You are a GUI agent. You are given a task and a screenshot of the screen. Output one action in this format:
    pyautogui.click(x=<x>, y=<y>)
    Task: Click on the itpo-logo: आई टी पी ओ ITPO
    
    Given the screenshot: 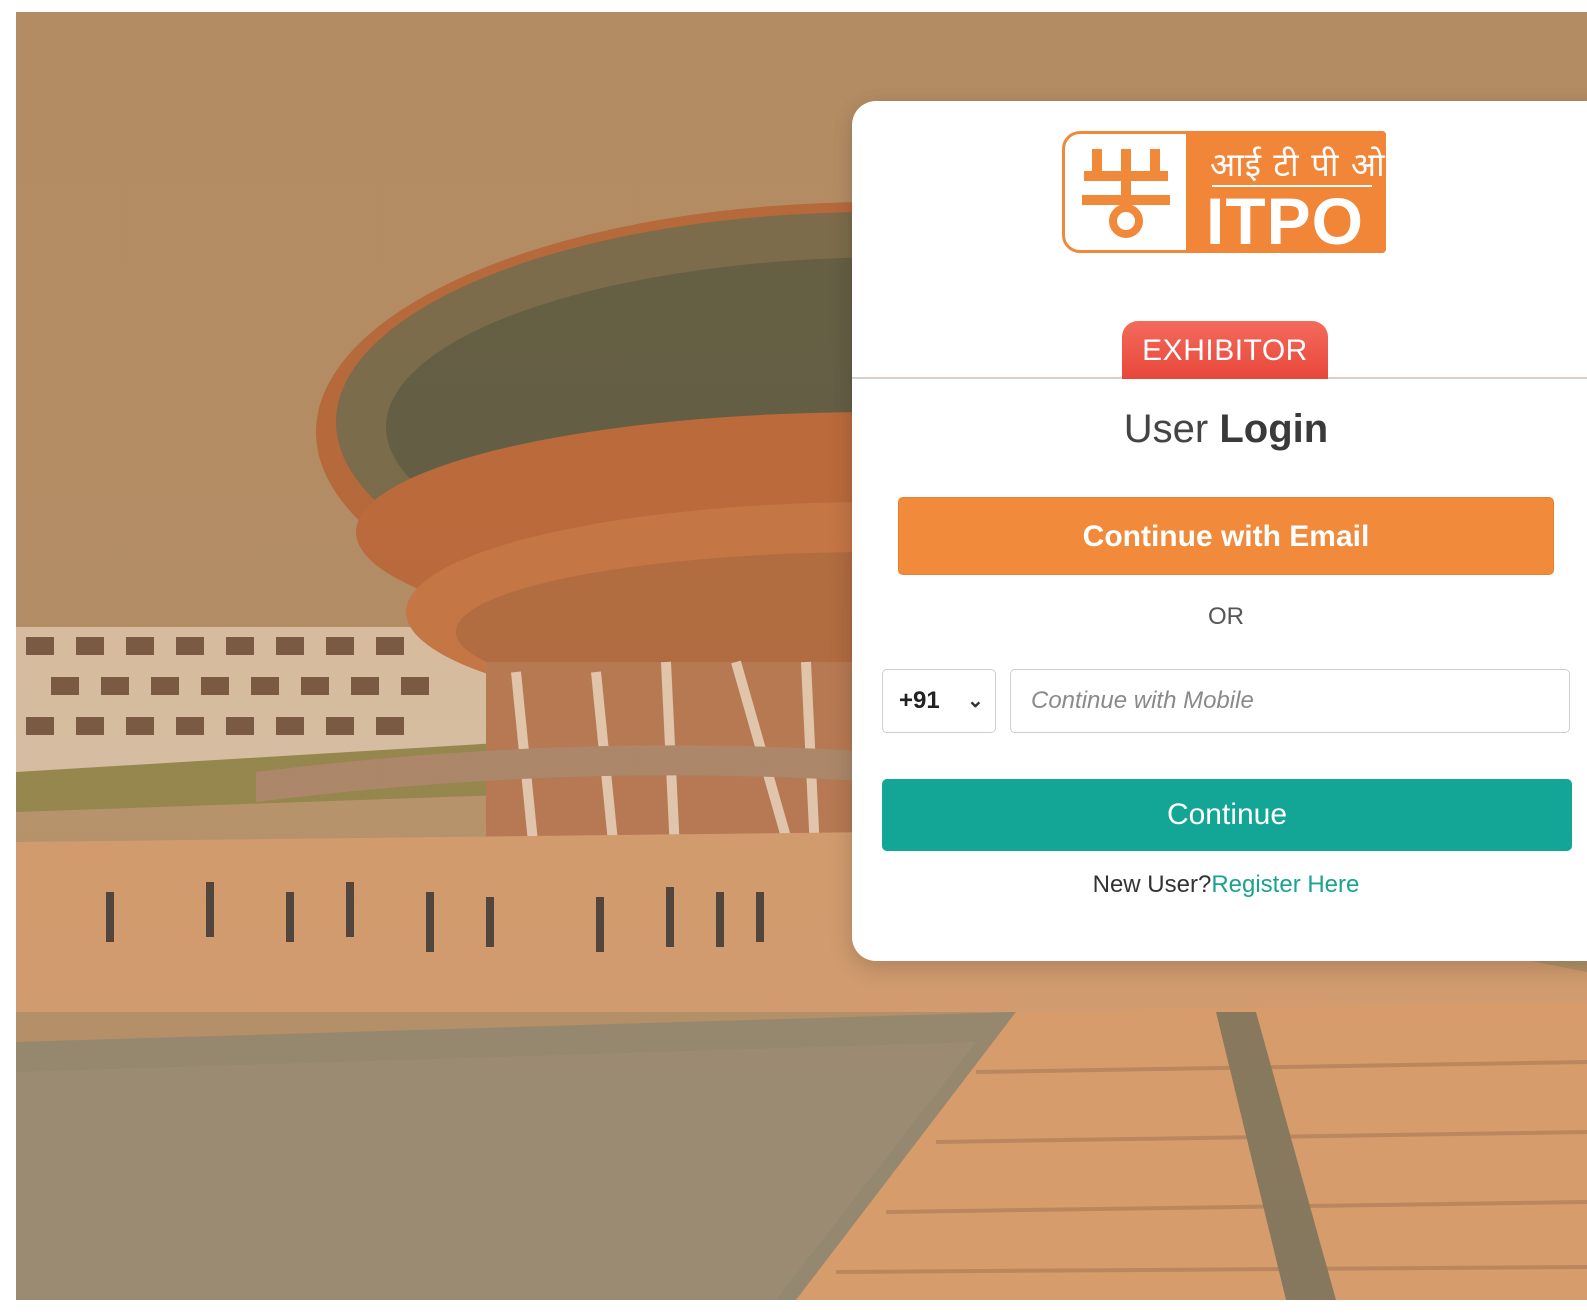 What is the action you would take?
    pyautogui.click(x=1227, y=194)
    